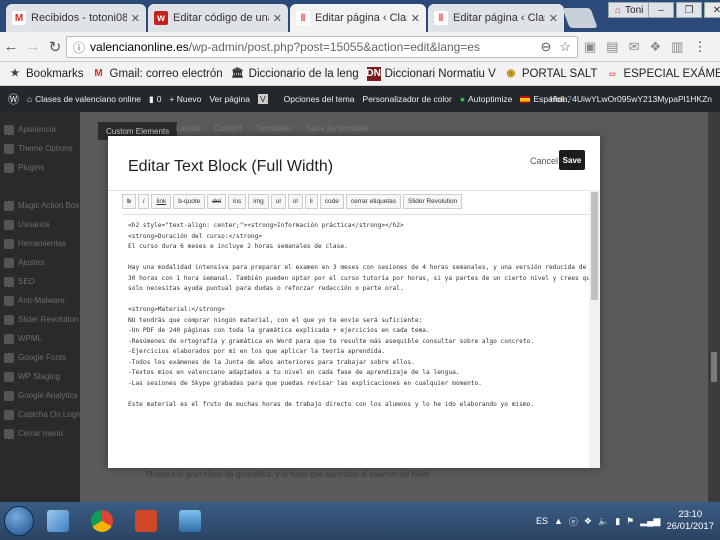 This screenshot has height=540, width=720. What do you see at coordinates (84, 99) in the screenshot?
I see `site-link: ⌂ Clases de valenciano online` at bounding box center [84, 99].